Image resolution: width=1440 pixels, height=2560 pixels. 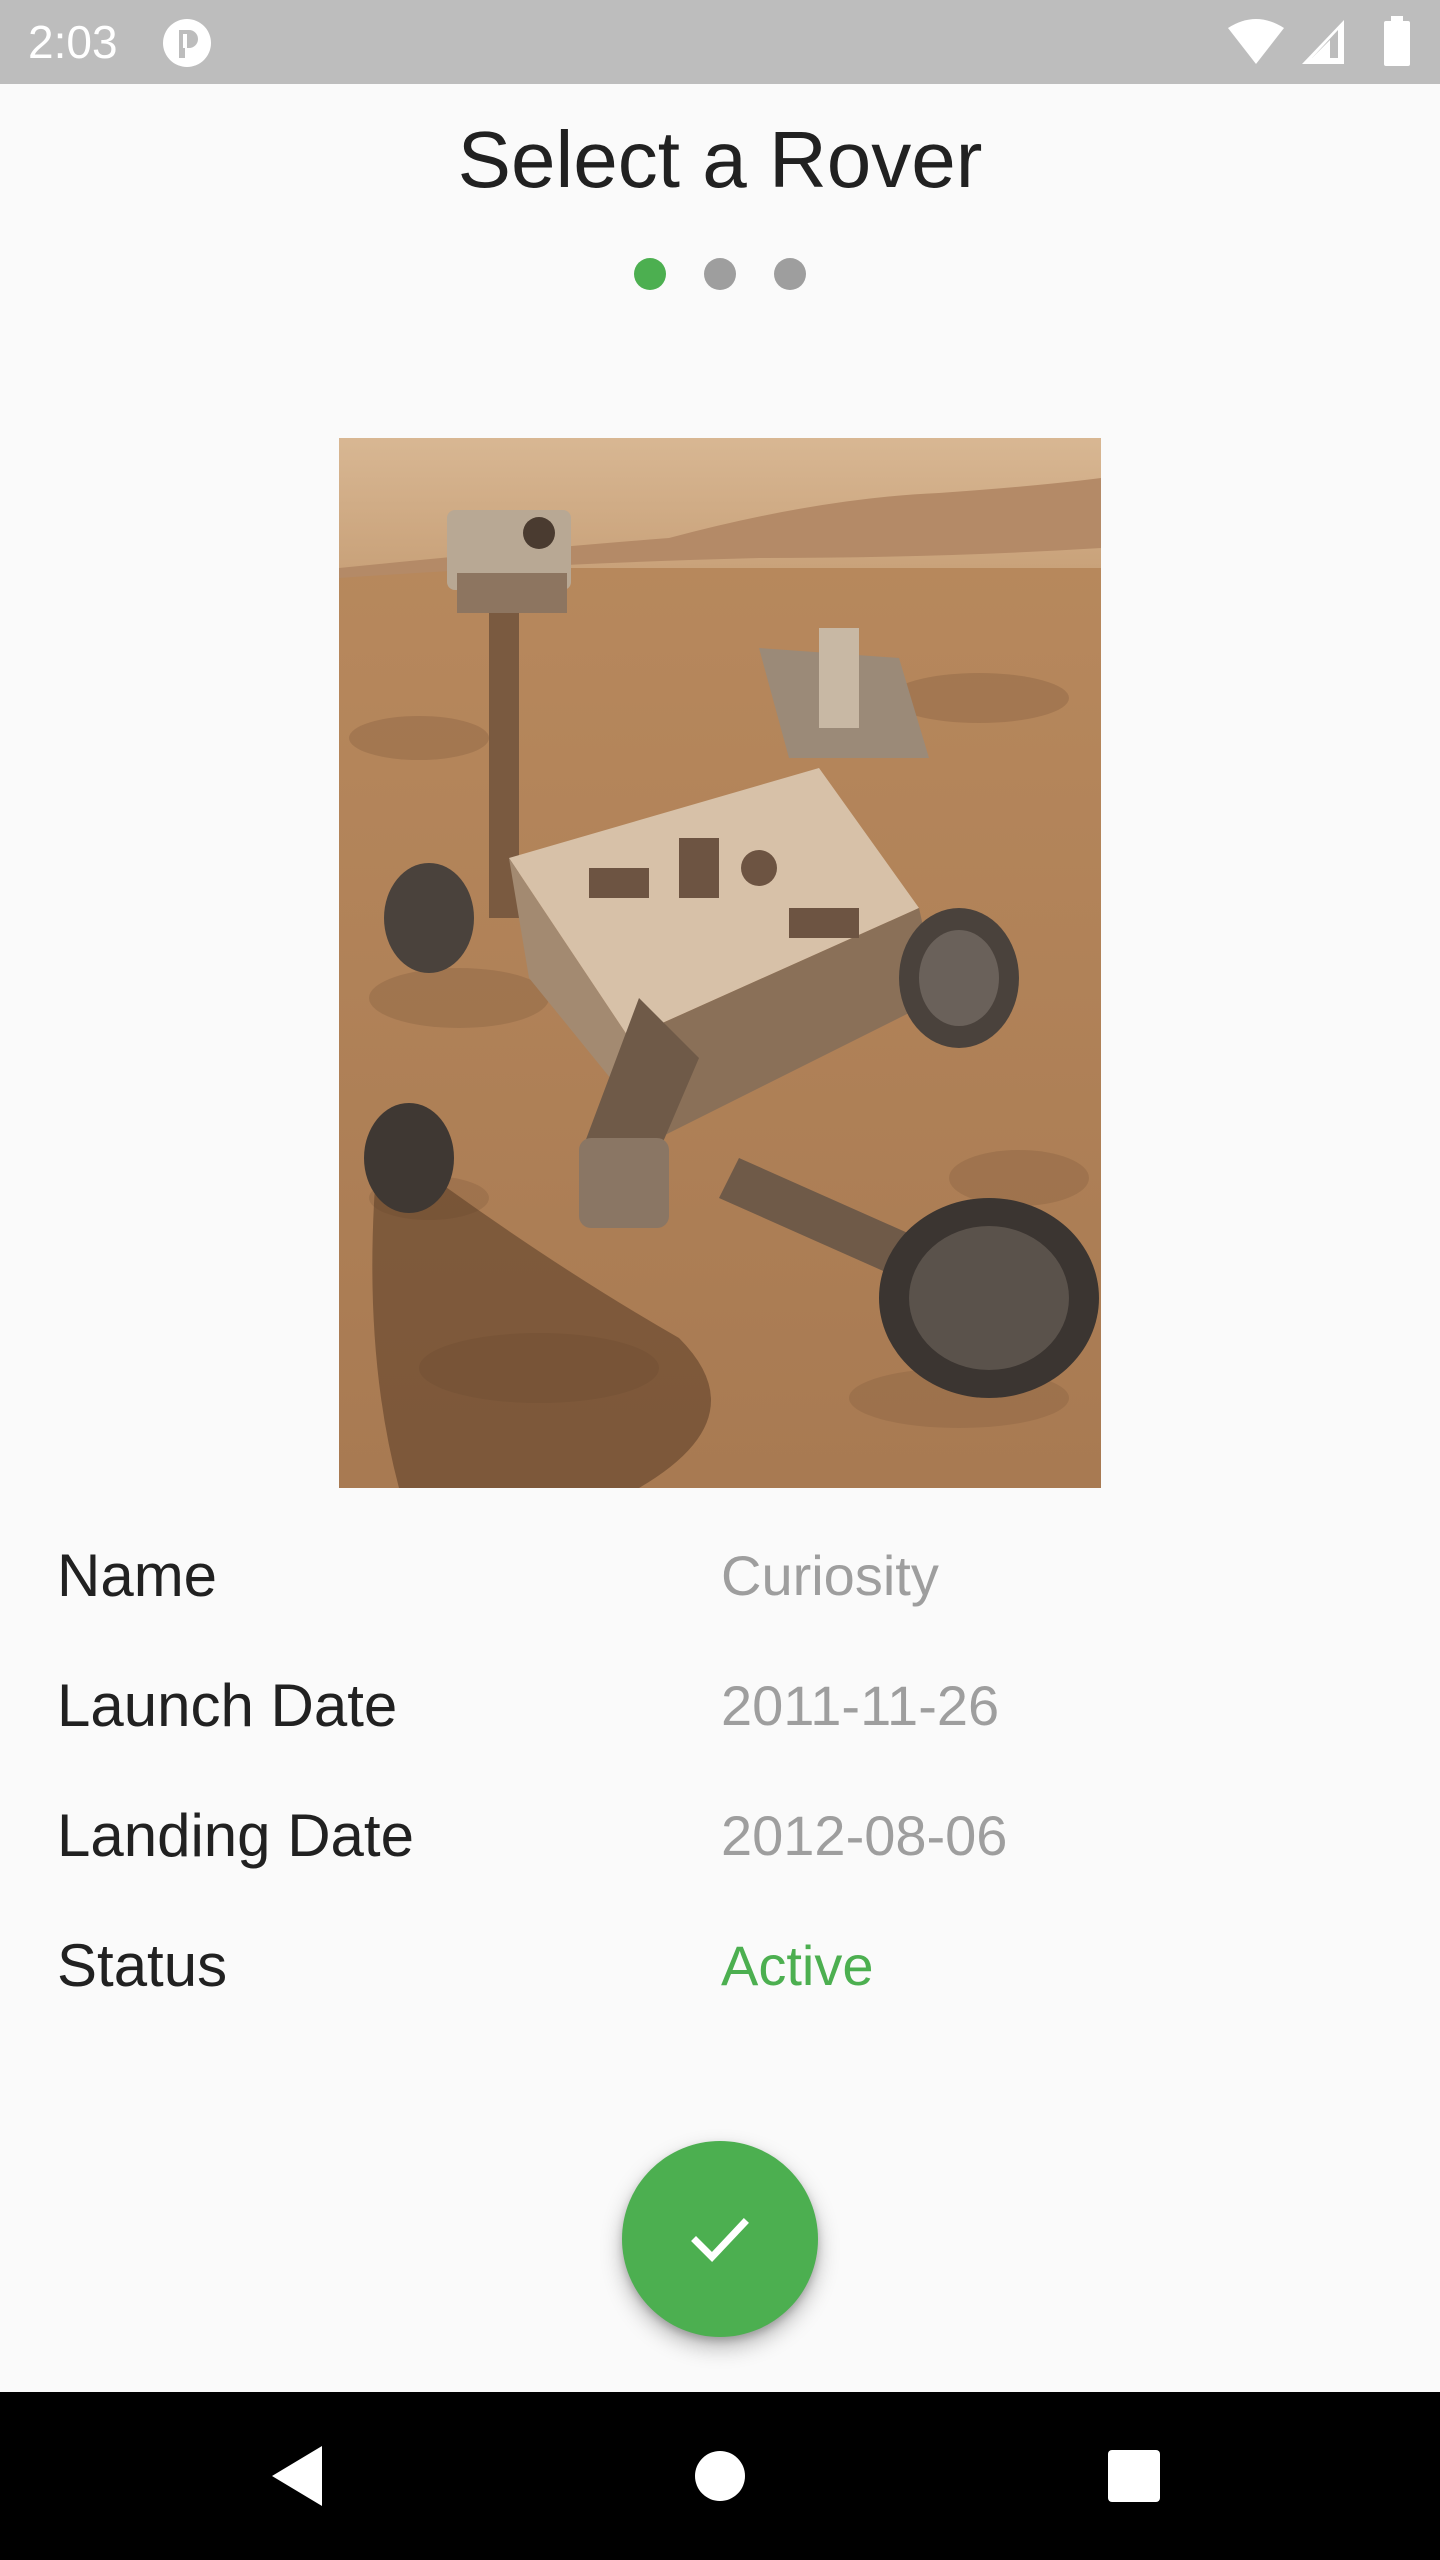 What do you see at coordinates (297, 2476) in the screenshot?
I see `back-icon` at bounding box center [297, 2476].